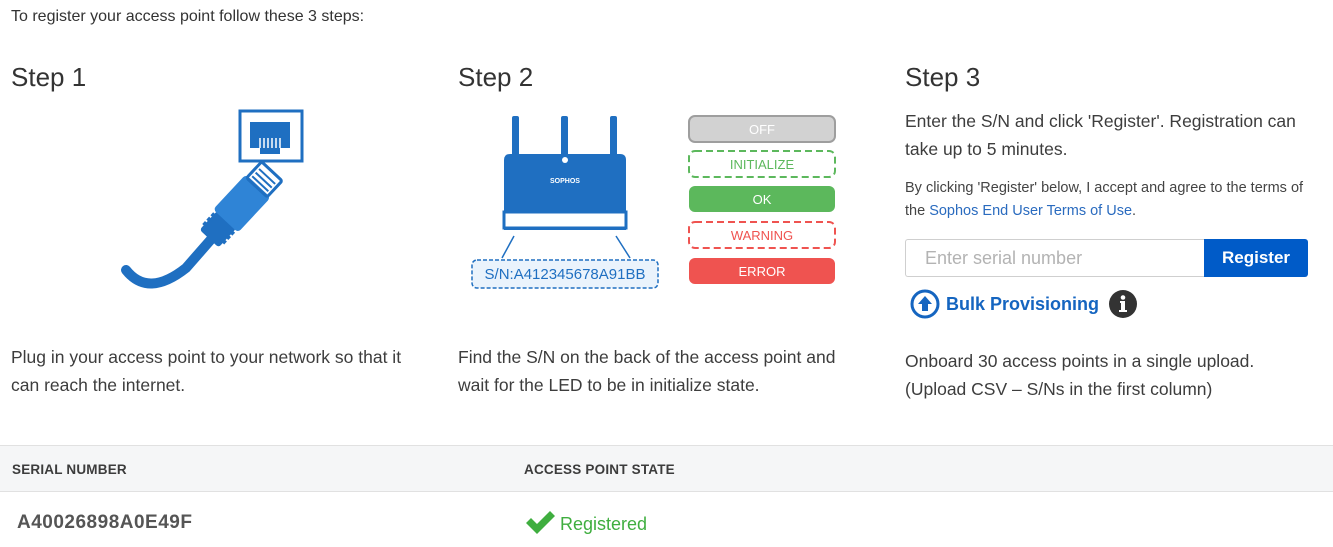 This screenshot has height=547, width=1333. I want to click on column-header-access-point-state: ACCESS POINT STATE, so click(599, 469).